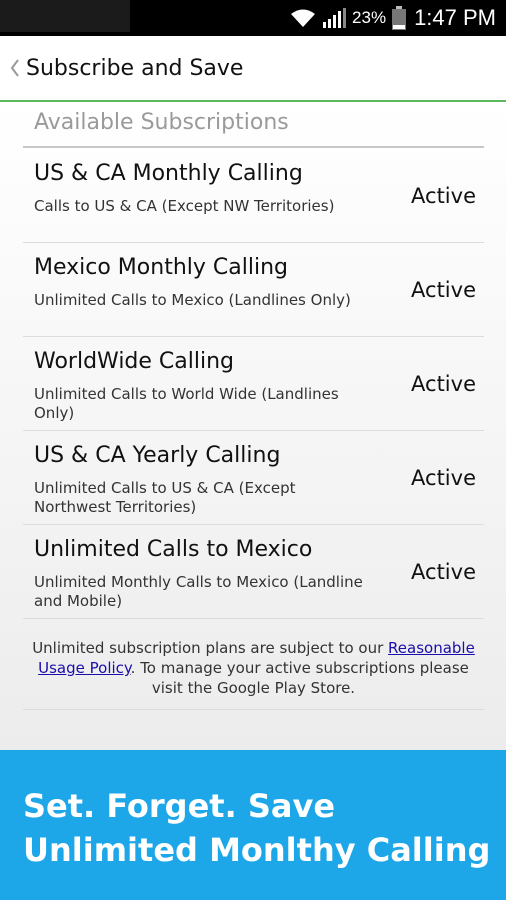 The width and height of the screenshot is (506, 900). What do you see at coordinates (134, 68) in the screenshot?
I see `page-title: Subscribe and Save` at bounding box center [134, 68].